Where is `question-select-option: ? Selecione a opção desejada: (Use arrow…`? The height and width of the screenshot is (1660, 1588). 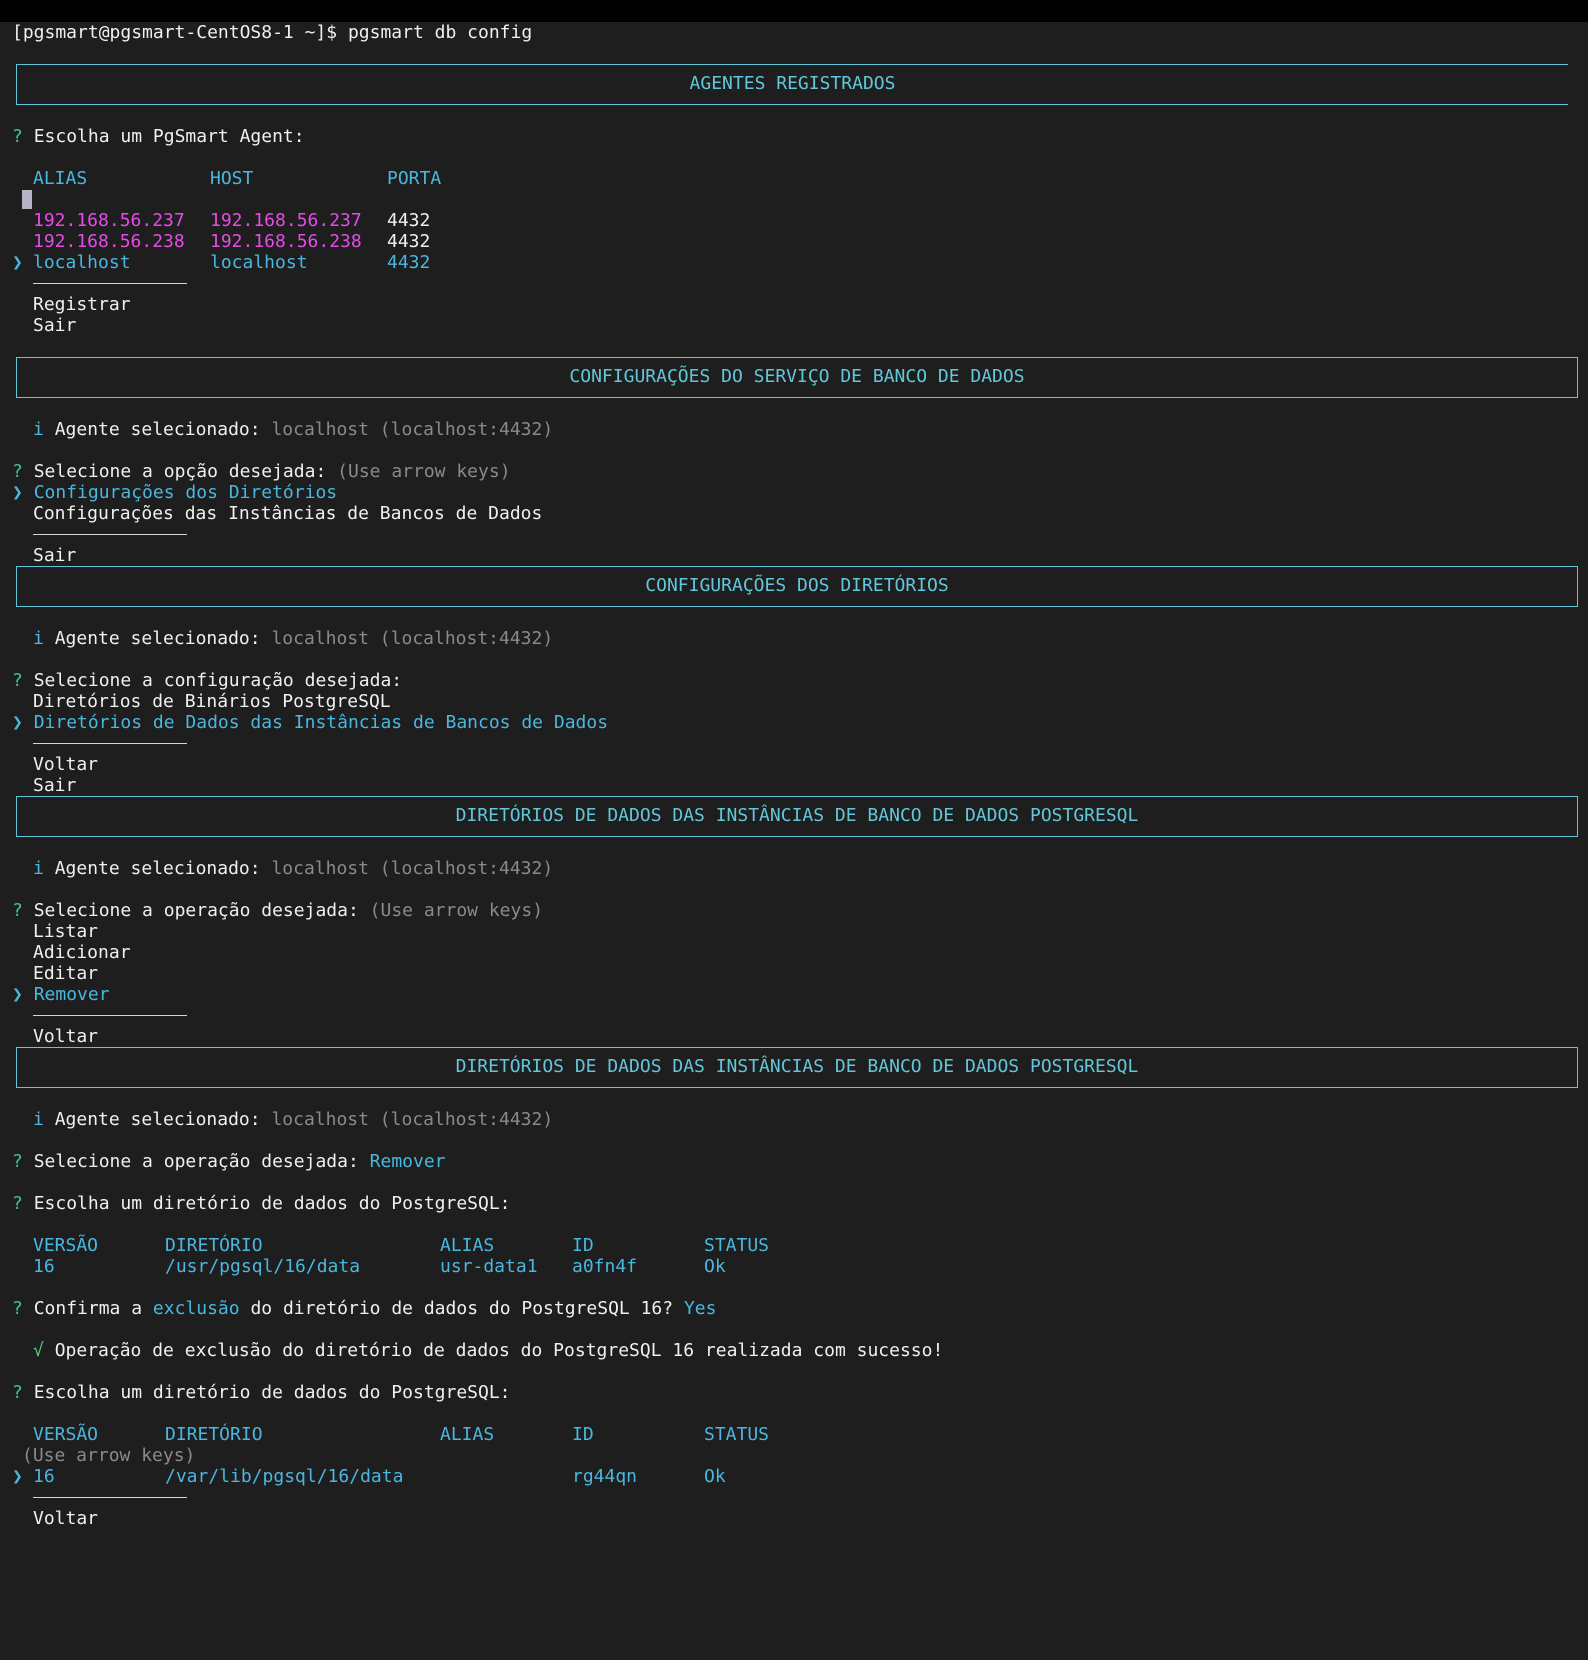
question-select-option: ? Selecione a opção desejada: (Use arrow… is located at coordinates (261, 471).